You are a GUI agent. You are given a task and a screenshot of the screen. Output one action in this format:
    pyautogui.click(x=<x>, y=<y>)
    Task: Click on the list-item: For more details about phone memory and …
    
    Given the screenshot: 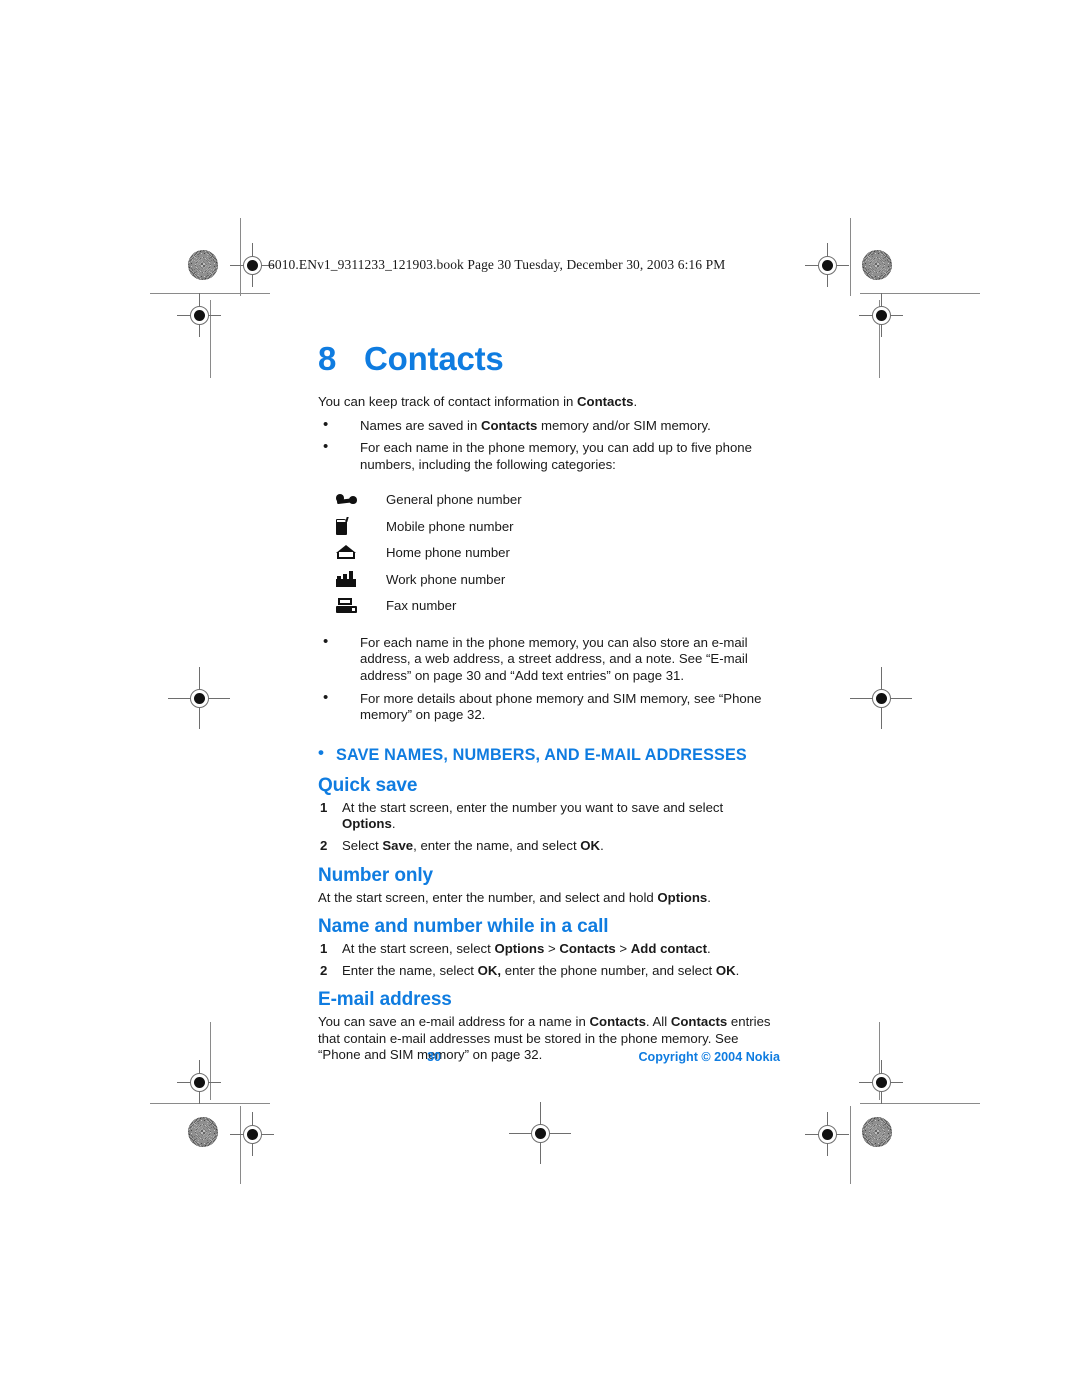 What is the action you would take?
    pyautogui.click(x=549, y=707)
    